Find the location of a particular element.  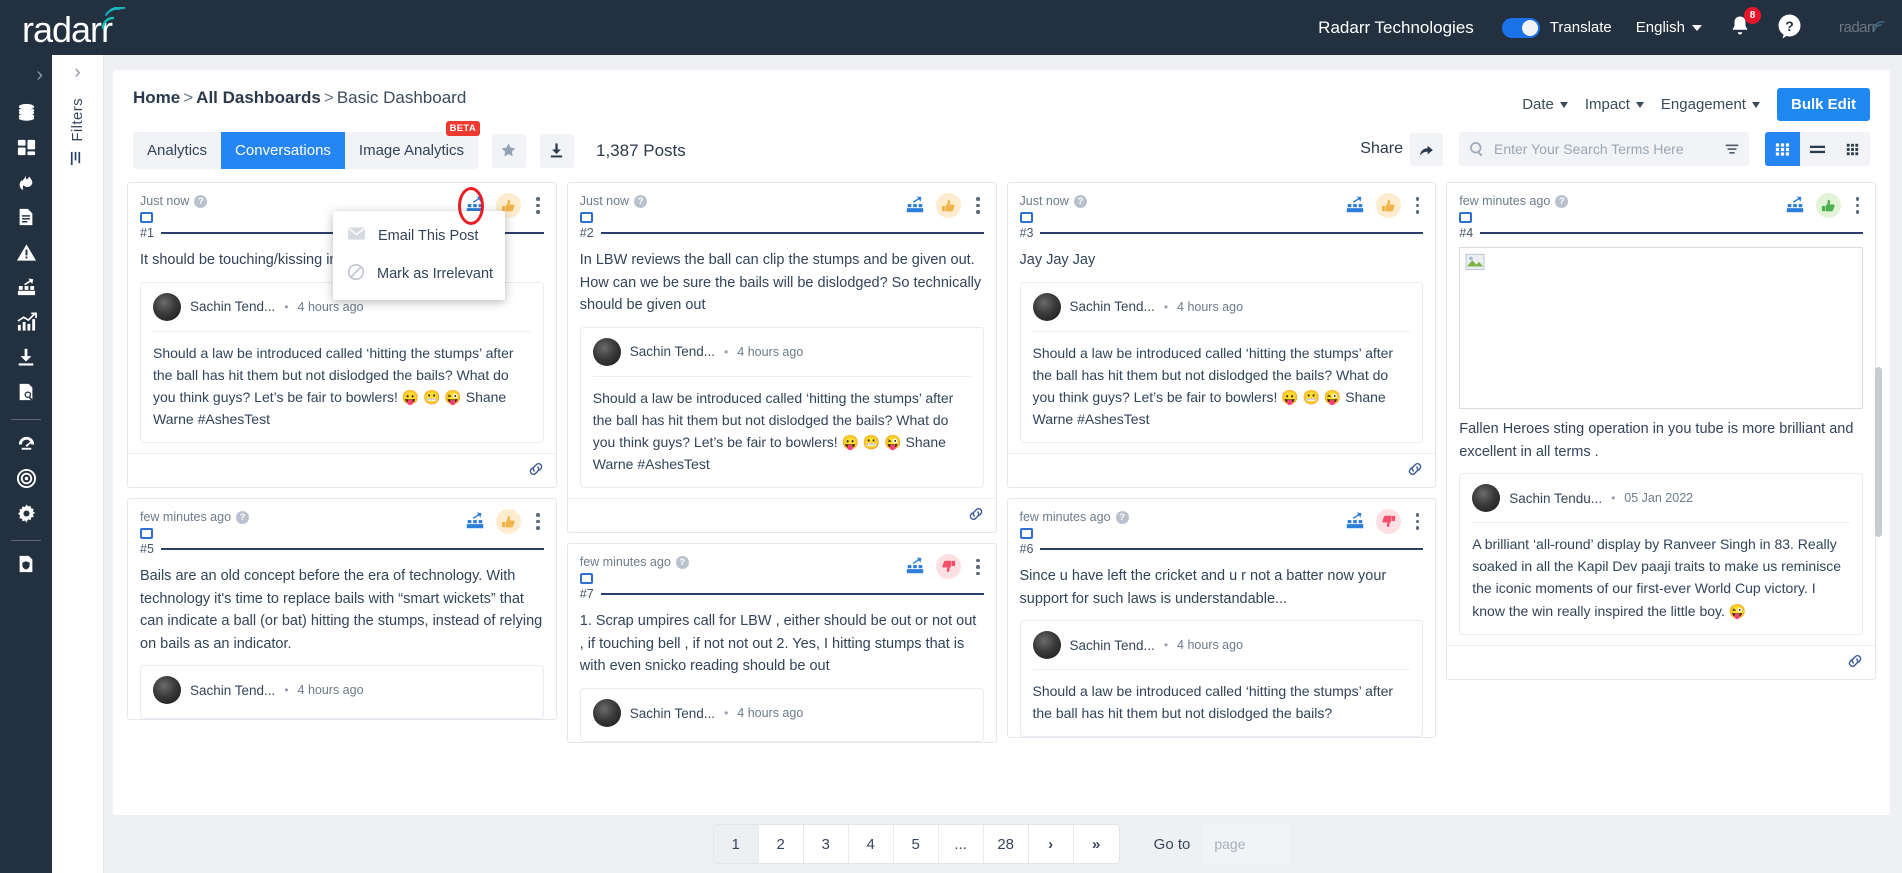

filters-sliders-icon is located at coordinates (77, 160).